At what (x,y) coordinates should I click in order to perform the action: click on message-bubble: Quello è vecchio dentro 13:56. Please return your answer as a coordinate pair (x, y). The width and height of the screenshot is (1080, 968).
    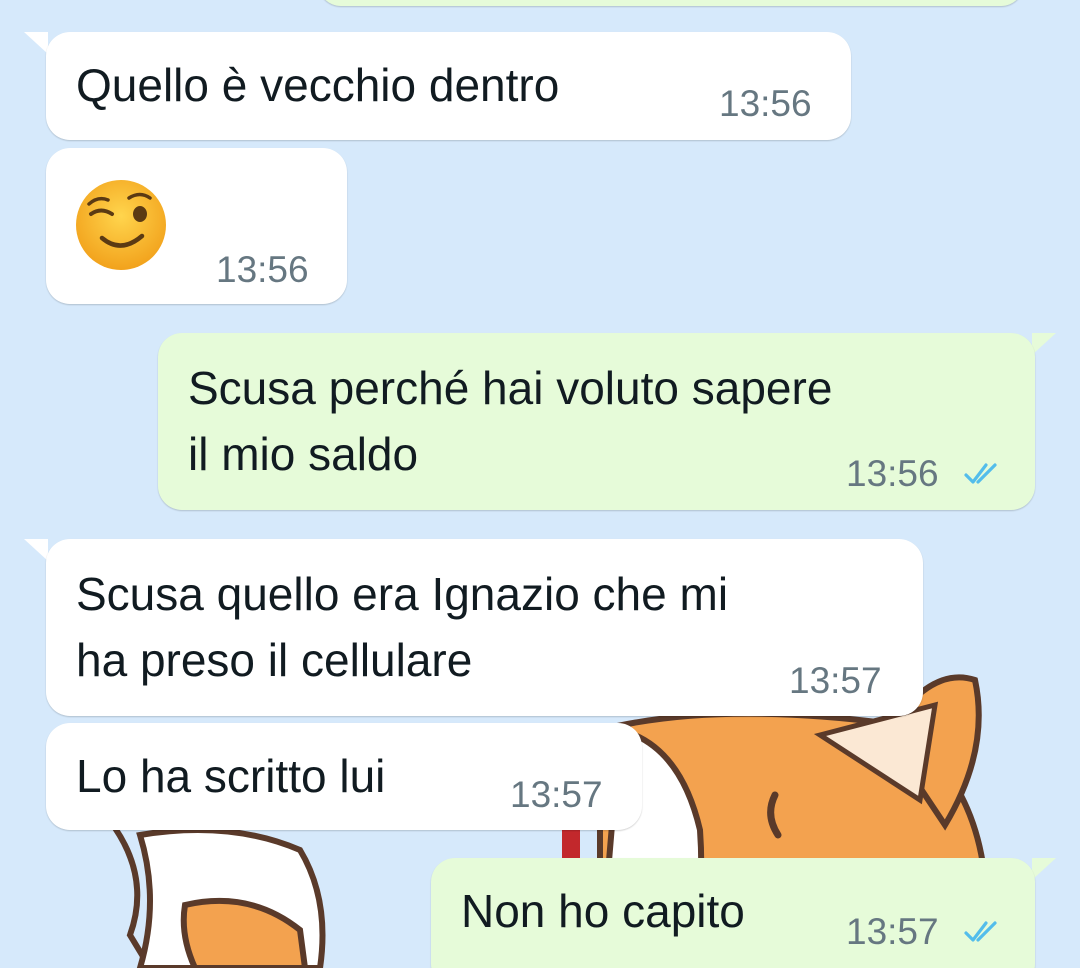
    Looking at the image, I should click on (448, 86).